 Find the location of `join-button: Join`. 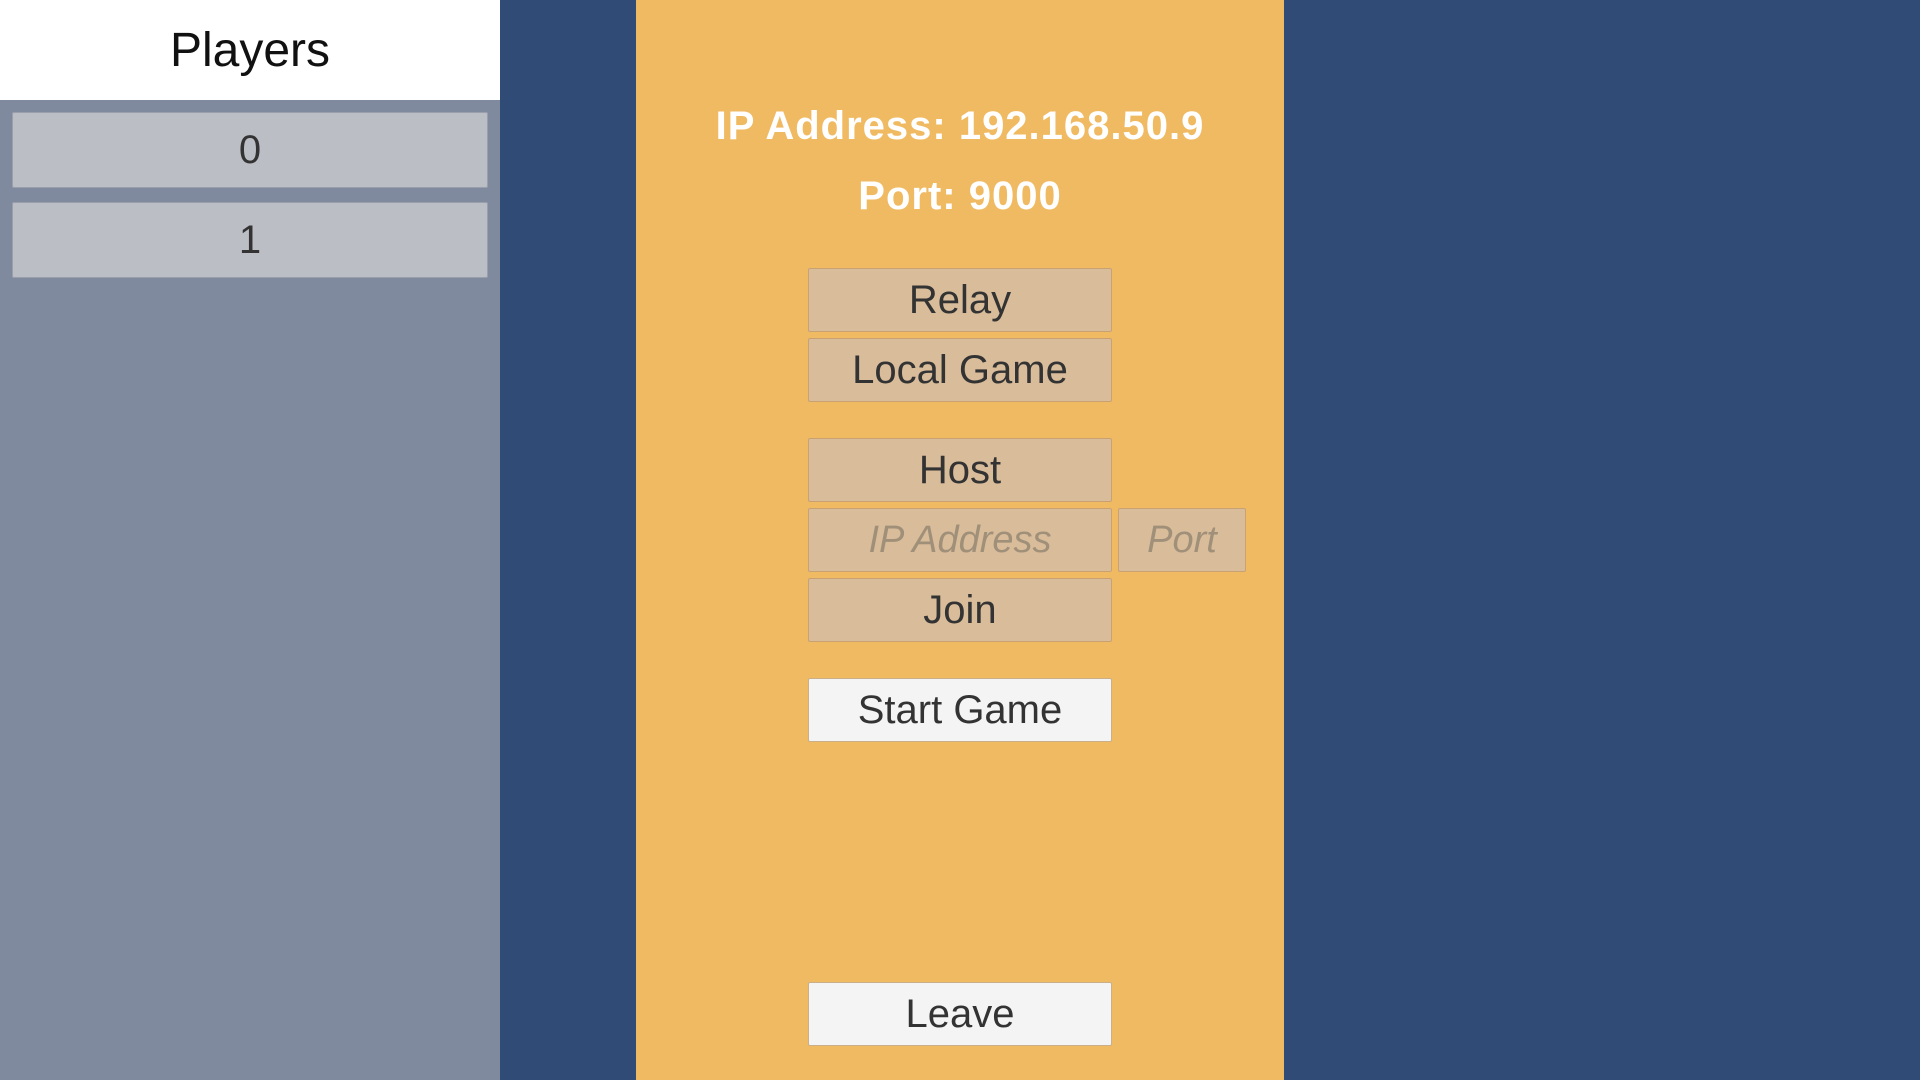

join-button: Join is located at coordinates (960, 610).